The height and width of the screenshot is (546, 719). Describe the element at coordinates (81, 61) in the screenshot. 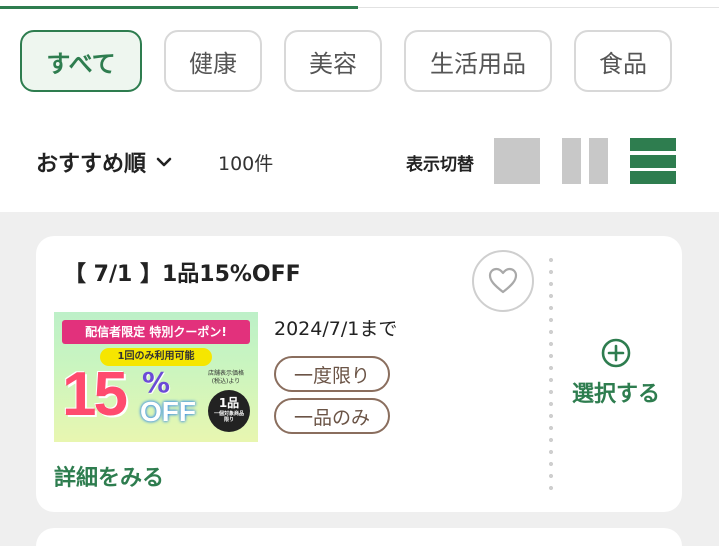

I see `category-chip-all: すべて` at that location.